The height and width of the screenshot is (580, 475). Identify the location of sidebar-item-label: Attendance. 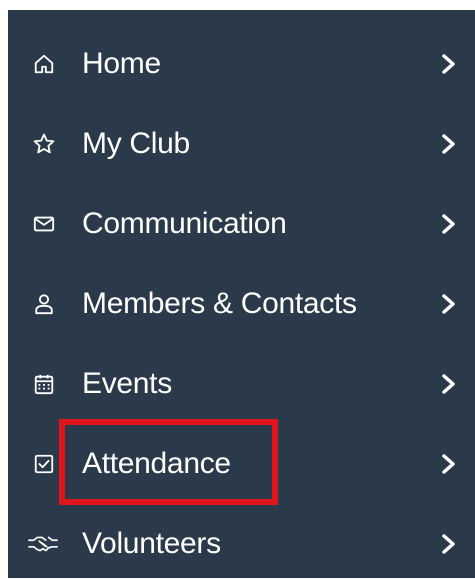
(156, 463).